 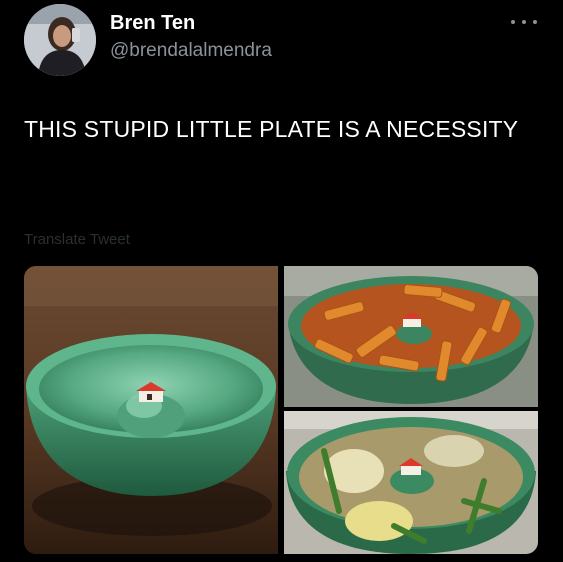 I want to click on tweet-text: THIS STUPID LITTLE PLATE IS A NECESSITY, so click(x=271, y=129).